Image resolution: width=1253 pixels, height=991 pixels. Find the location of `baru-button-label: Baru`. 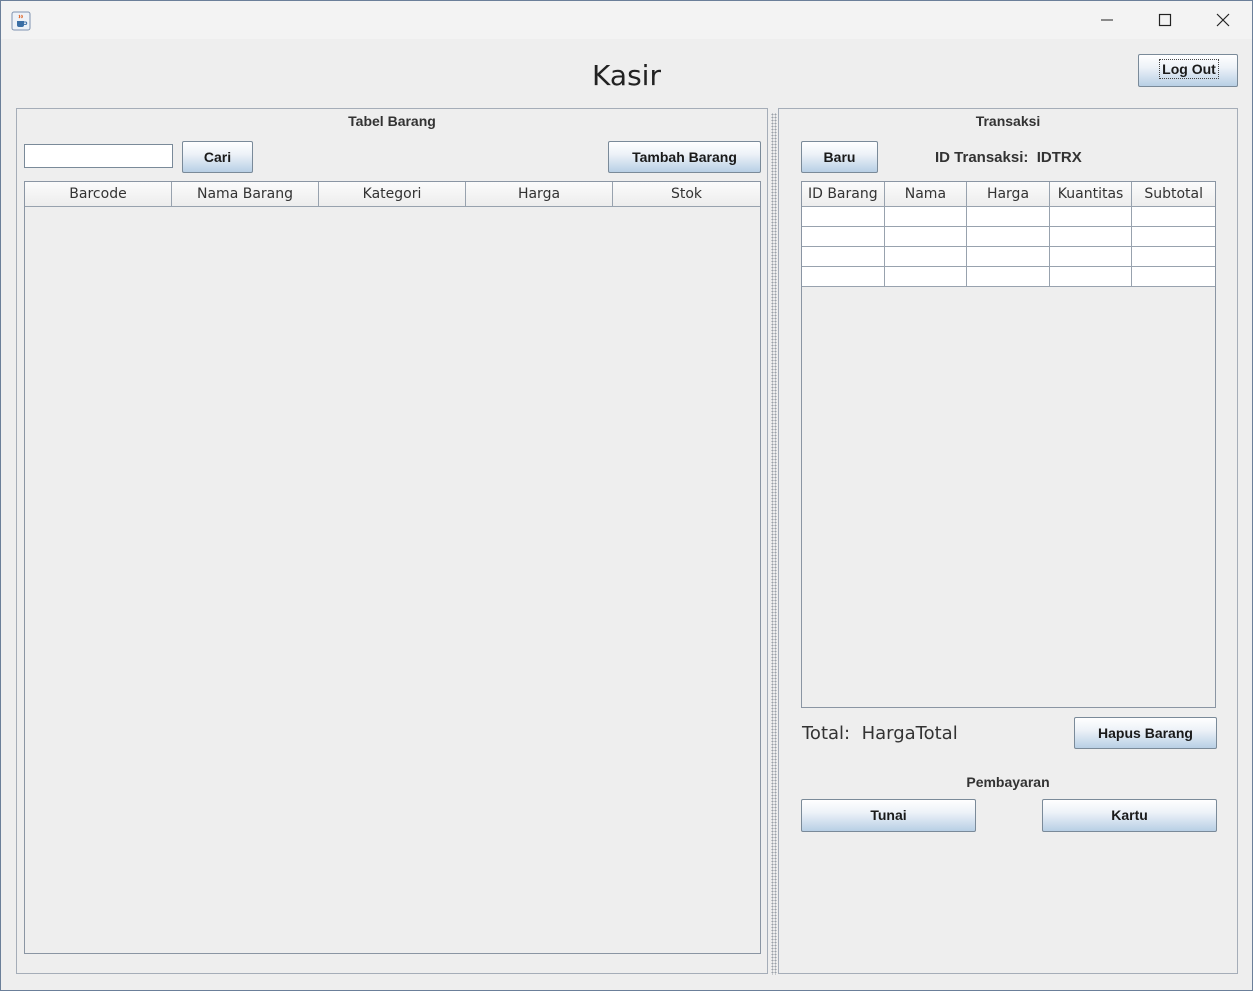

baru-button-label: Baru is located at coordinates (839, 157).